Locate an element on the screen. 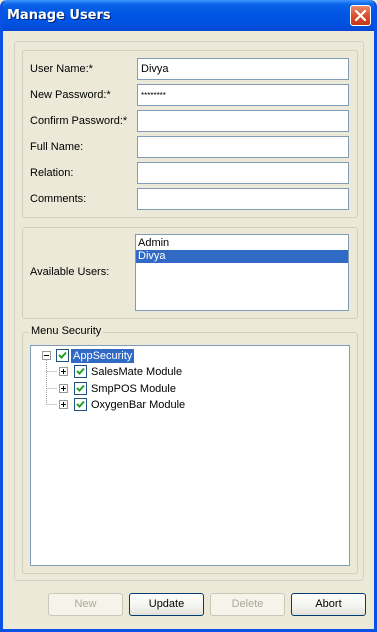 The image size is (377, 632). full-name-input is located at coordinates (243, 147).